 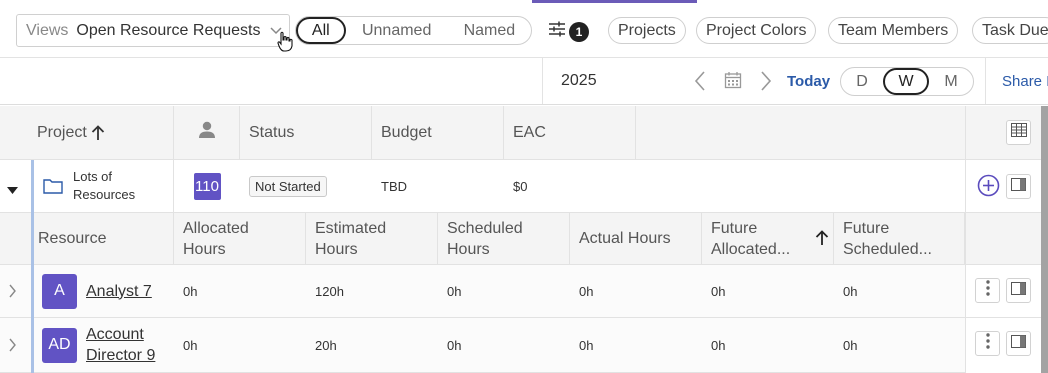 What do you see at coordinates (62, 132) in the screenshot?
I see `project-header-label: Project` at bounding box center [62, 132].